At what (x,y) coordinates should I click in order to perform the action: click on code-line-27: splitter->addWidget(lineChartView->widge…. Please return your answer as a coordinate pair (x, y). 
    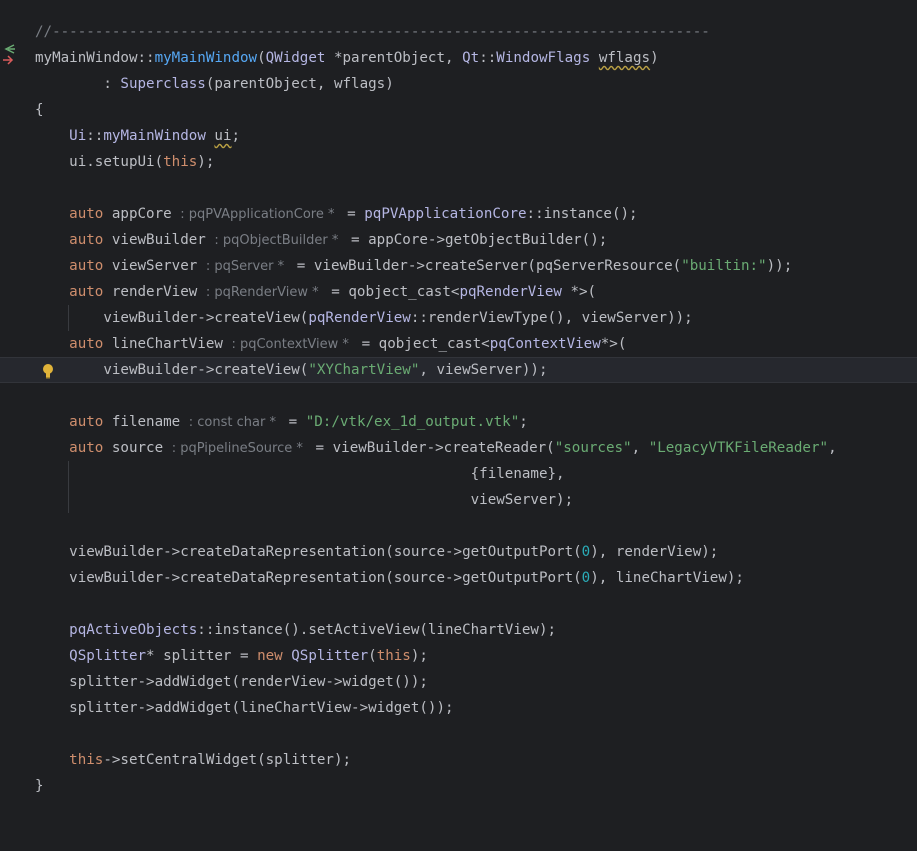
    Looking at the image, I should click on (458, 708).